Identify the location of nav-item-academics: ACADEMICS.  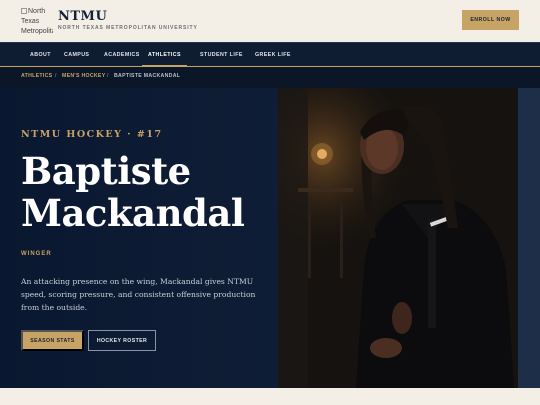
(122, 55).